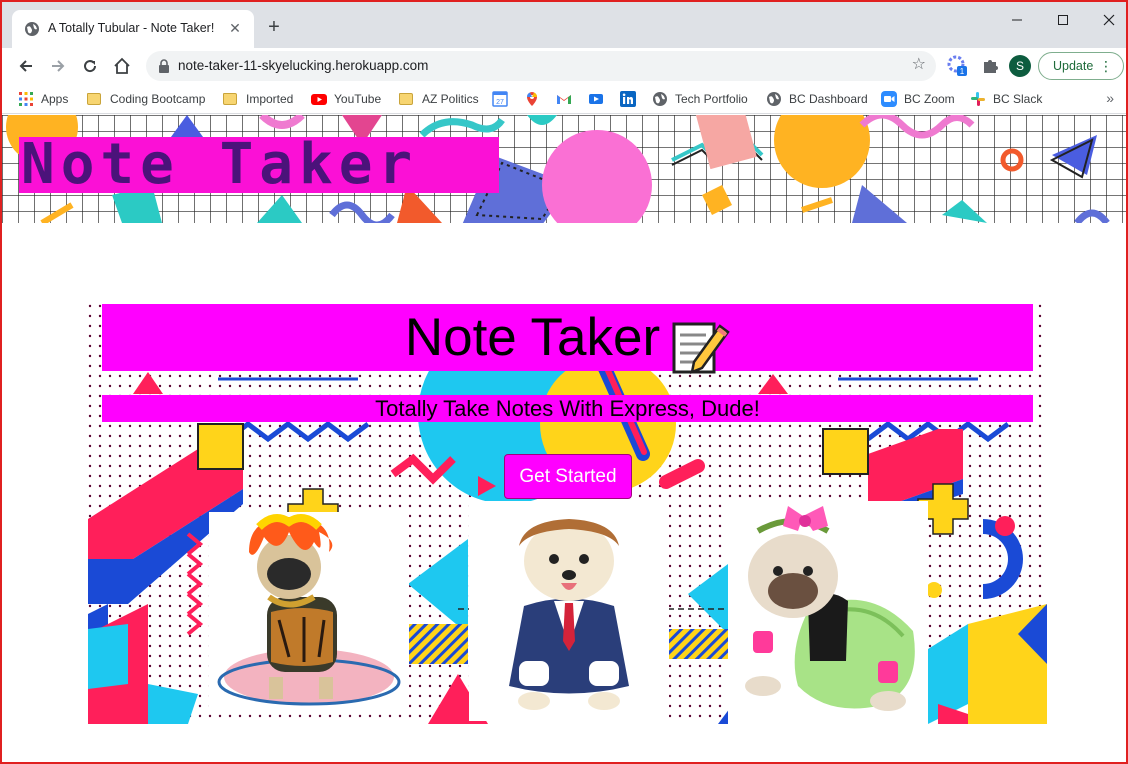  I want to click on update-label: Update, so click(1073, 66).